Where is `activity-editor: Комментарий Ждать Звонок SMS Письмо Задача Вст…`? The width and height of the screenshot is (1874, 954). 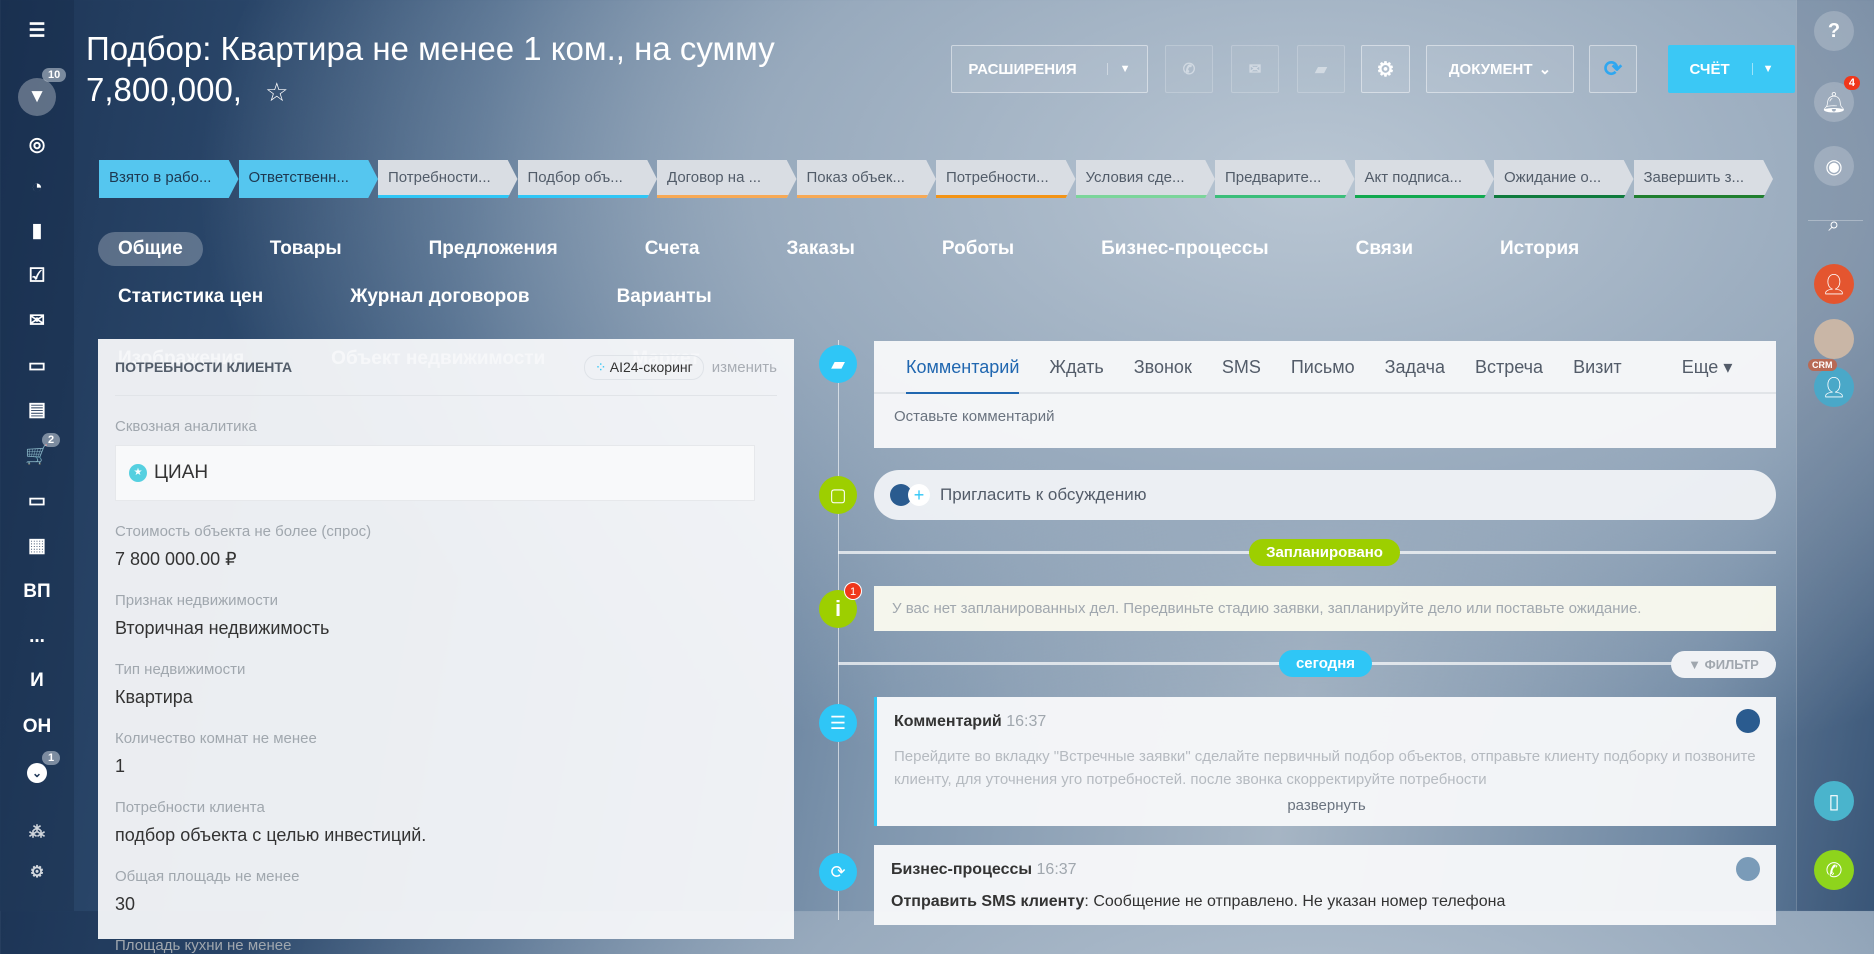
activity-editor: Комментарий Ждать Звонок SMS Письмо Задача Вст… is located at coordinates (1325, 394).